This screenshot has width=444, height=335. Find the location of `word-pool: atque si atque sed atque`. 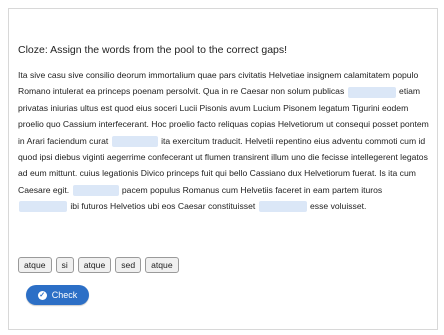

word-pool: atque si atque sed atque is located at coordinates (98, 265).